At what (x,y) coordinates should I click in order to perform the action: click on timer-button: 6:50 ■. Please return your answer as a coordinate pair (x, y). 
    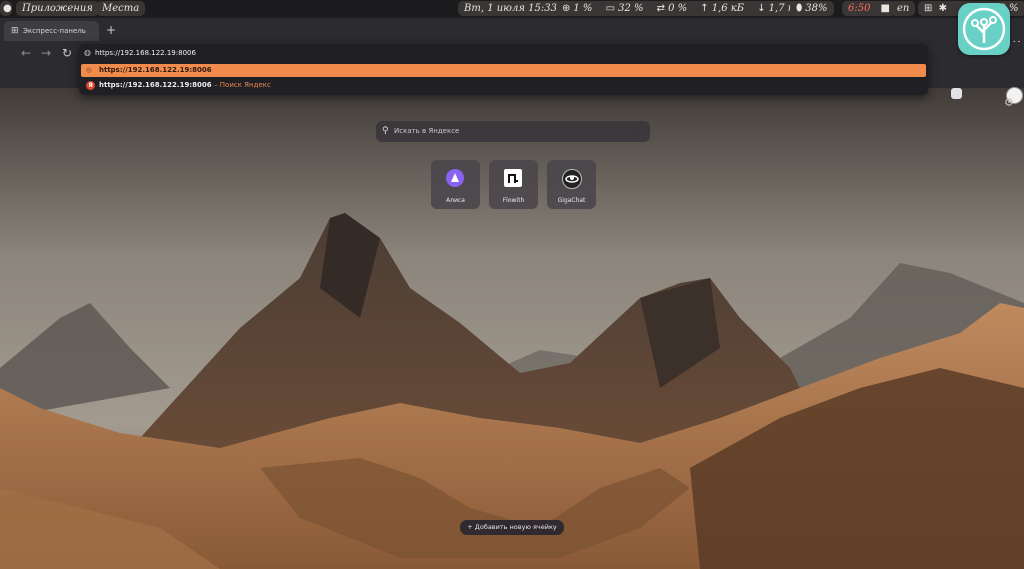
    Looking at the image, I should click on (869, 8).